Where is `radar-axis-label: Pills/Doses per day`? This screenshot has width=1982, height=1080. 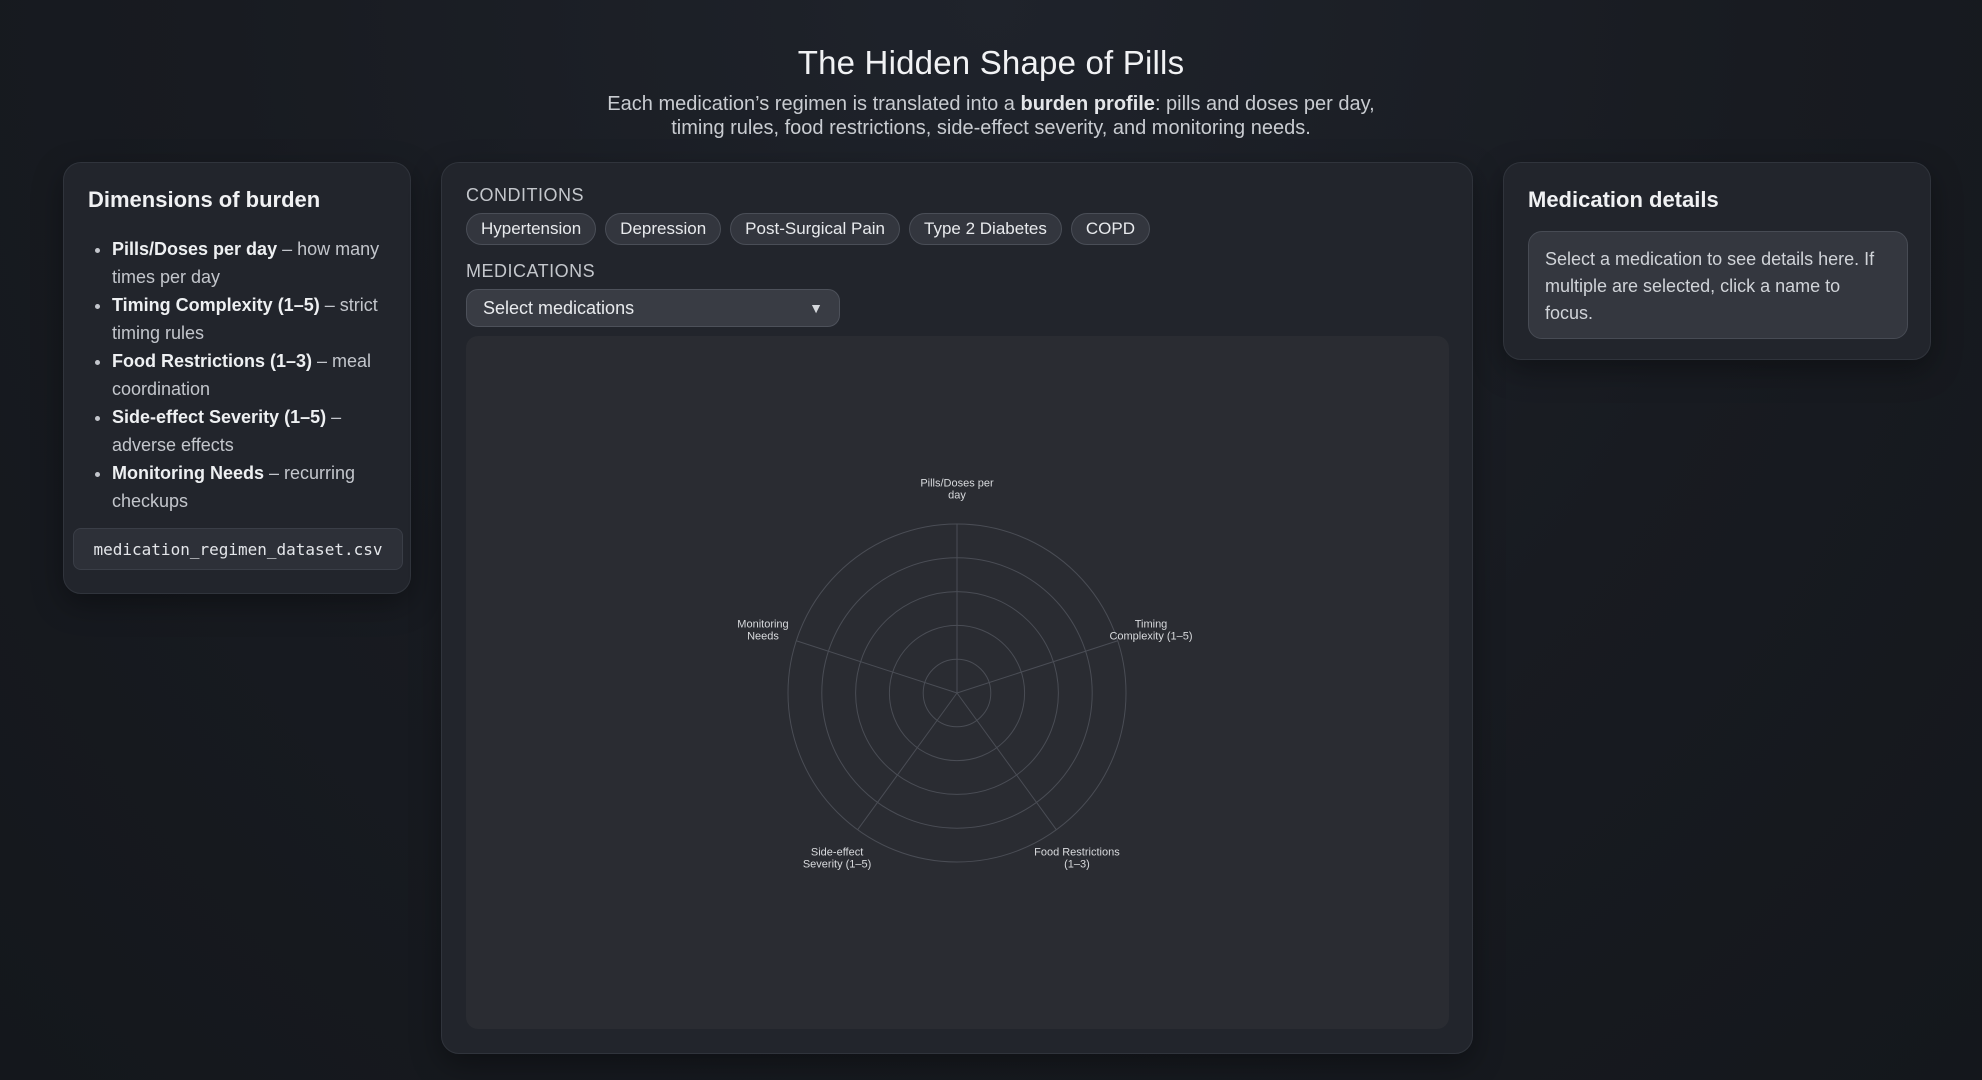 radar-axis-label: Pills/Doses per day is located at coordinates (957, 490).